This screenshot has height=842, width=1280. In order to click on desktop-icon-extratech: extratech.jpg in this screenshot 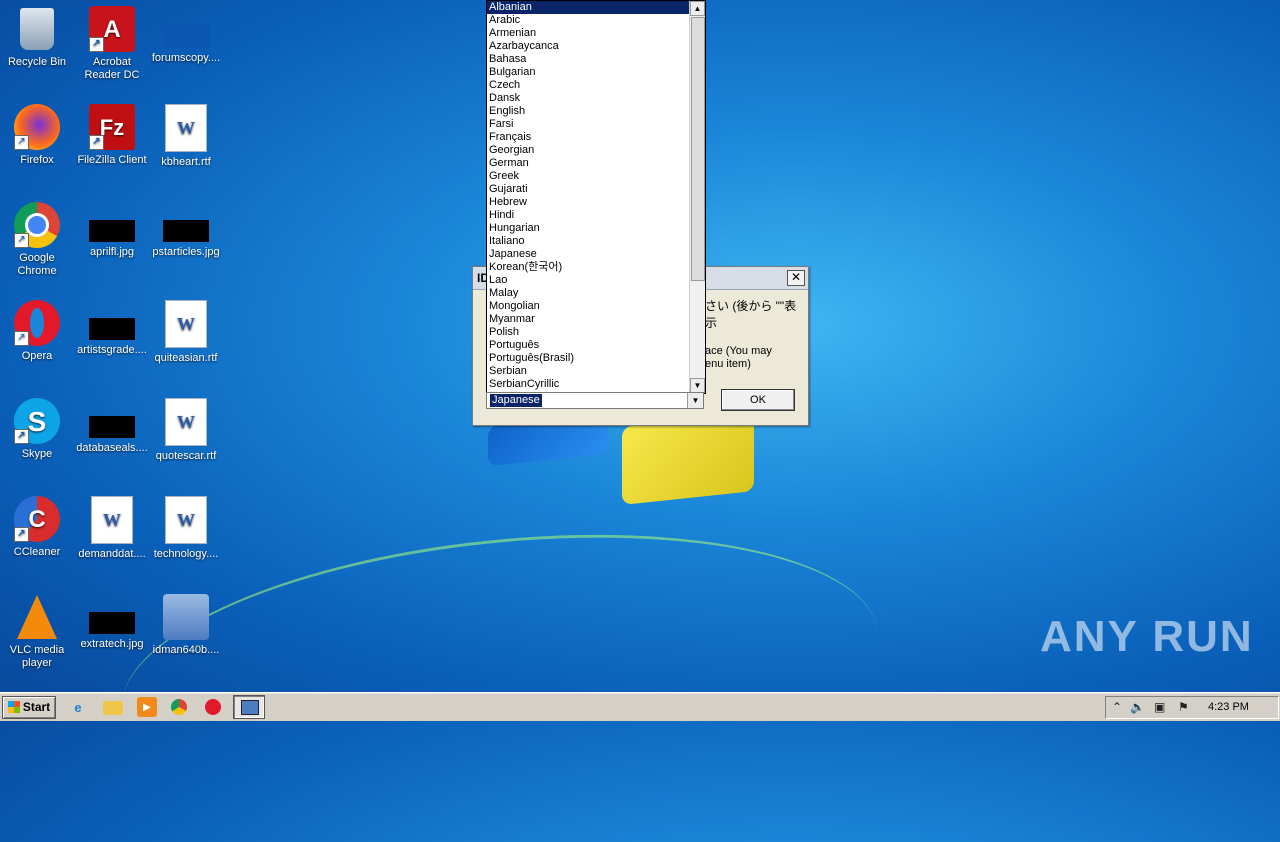, I will do `click(112, 622)`.